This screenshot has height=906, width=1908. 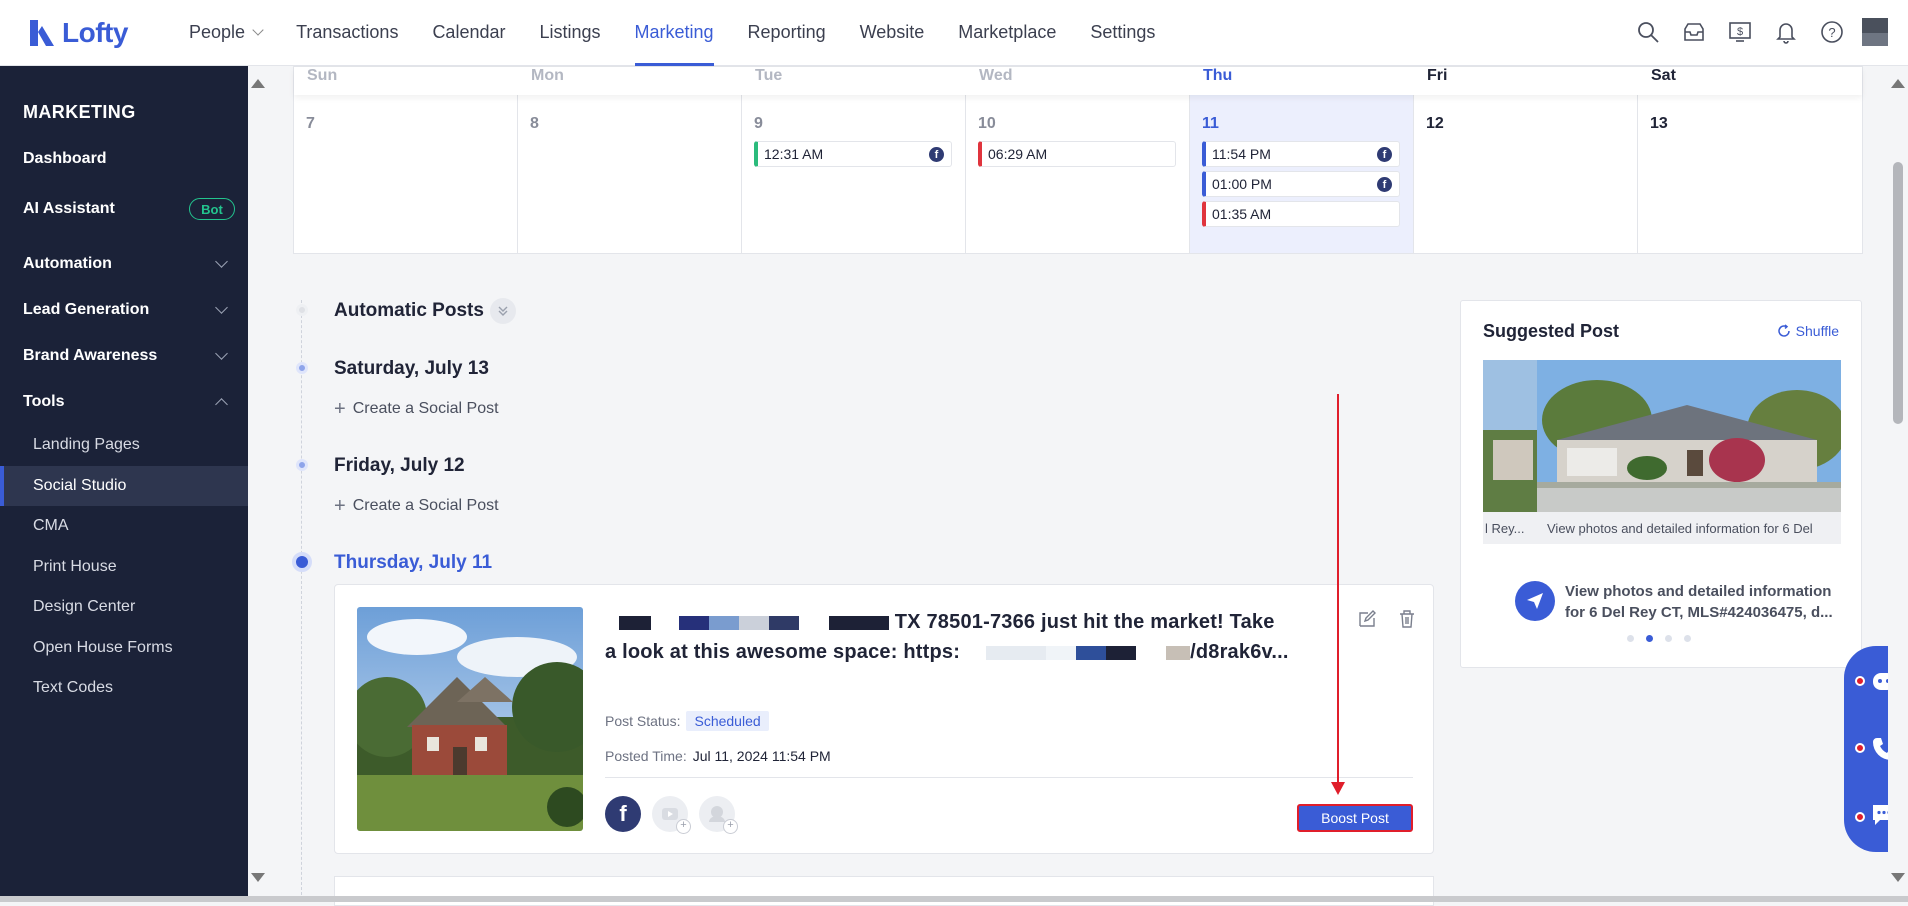 I want to click on post-status-label: Post Status:, so click(x=643, y=721).